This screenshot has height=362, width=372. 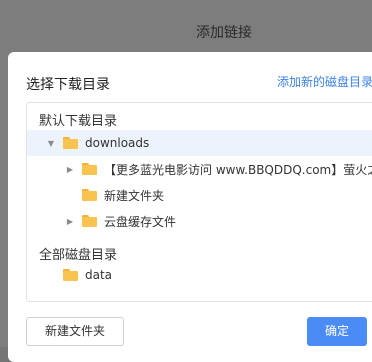 I want to click on confirm-button: 确定, so click(x=337, y=331).